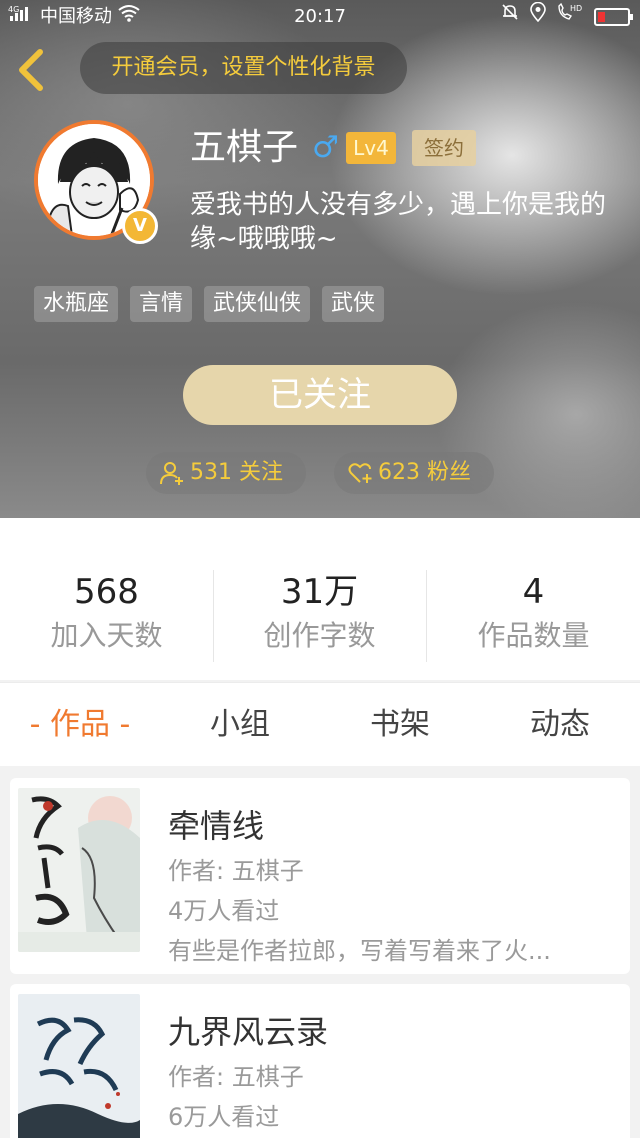 The width and height of the screenshot is (640, 1138). Describe the element at coordinates (96, 182) in the screenshot. I see `avatar: V` at that location.